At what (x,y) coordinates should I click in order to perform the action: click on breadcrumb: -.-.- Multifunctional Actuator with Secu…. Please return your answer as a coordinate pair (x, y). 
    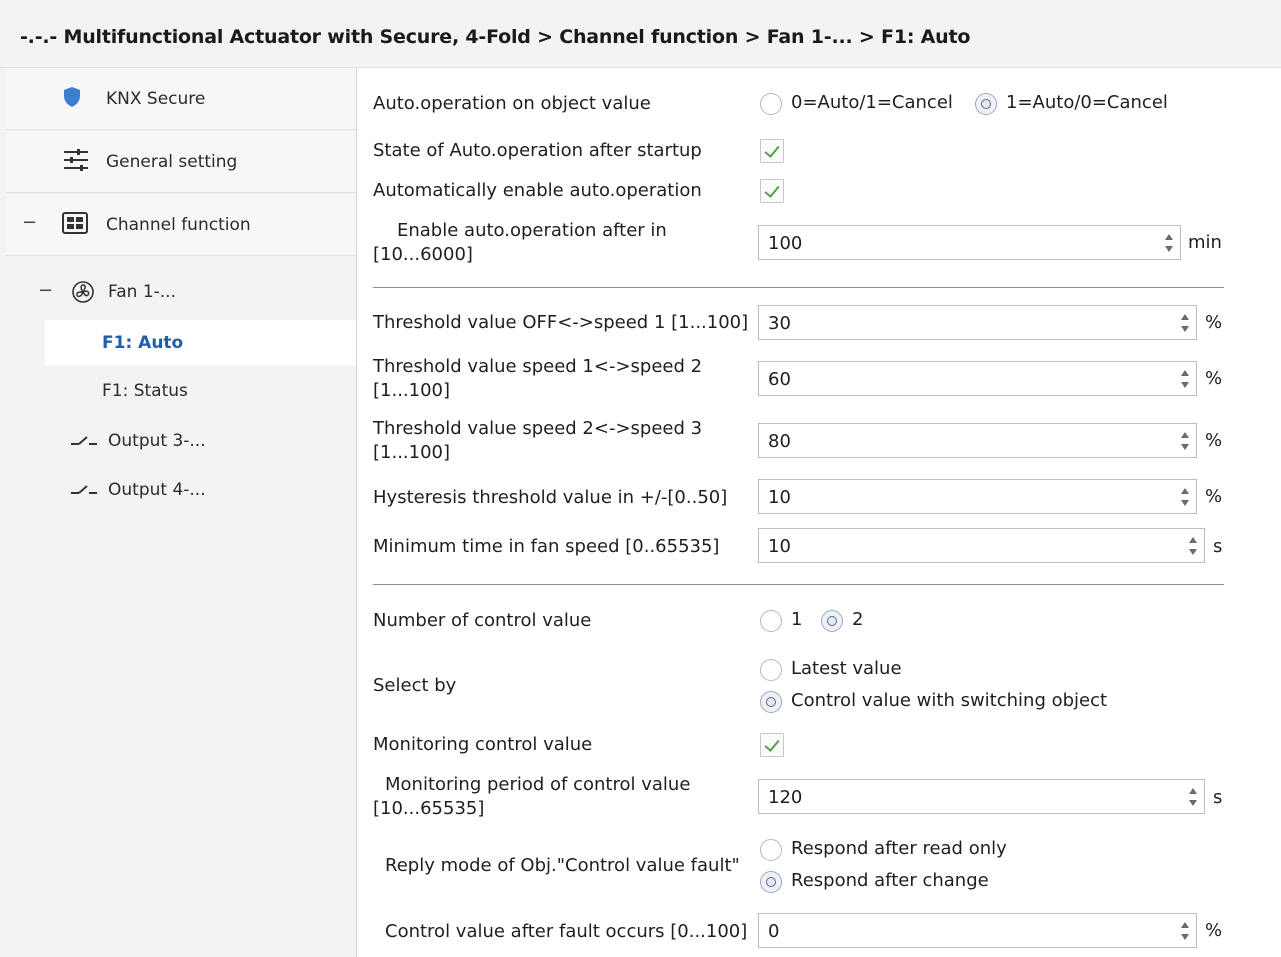
    Looking at the image, I should click on (495, 37).